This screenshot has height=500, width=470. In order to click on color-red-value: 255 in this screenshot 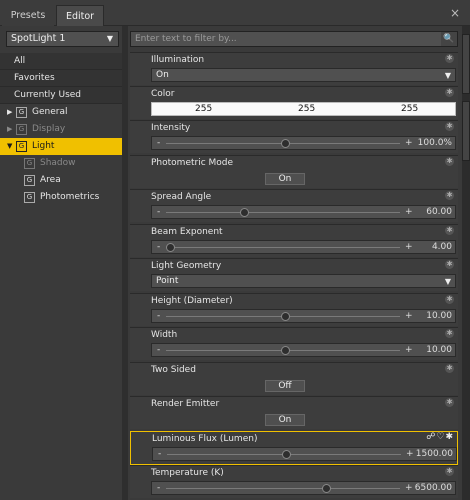, I will do `click(203, 109)`.